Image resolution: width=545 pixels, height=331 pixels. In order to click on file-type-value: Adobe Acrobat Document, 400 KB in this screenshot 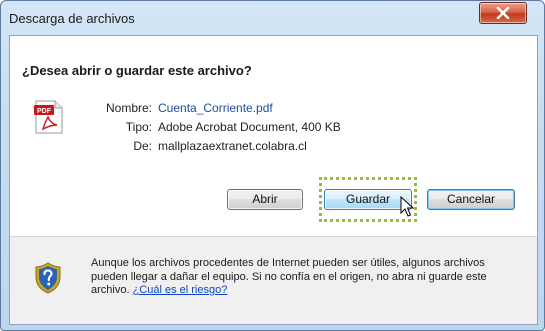, I will do `click(249, 127)`.